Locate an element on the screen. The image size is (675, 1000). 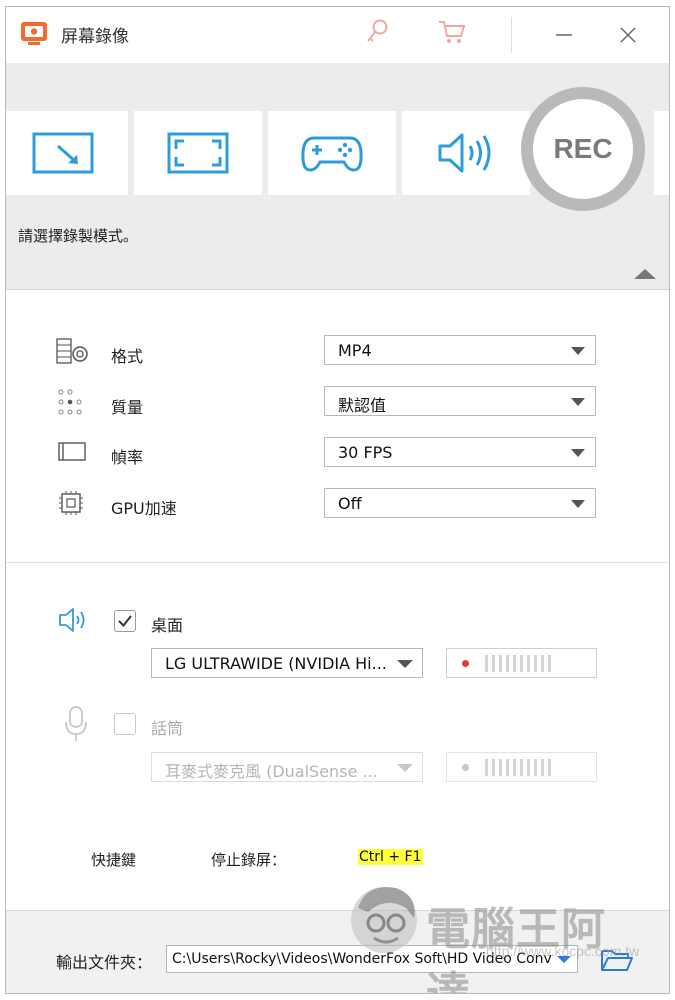
game-capture-icon is located at coordinates (332, 154).